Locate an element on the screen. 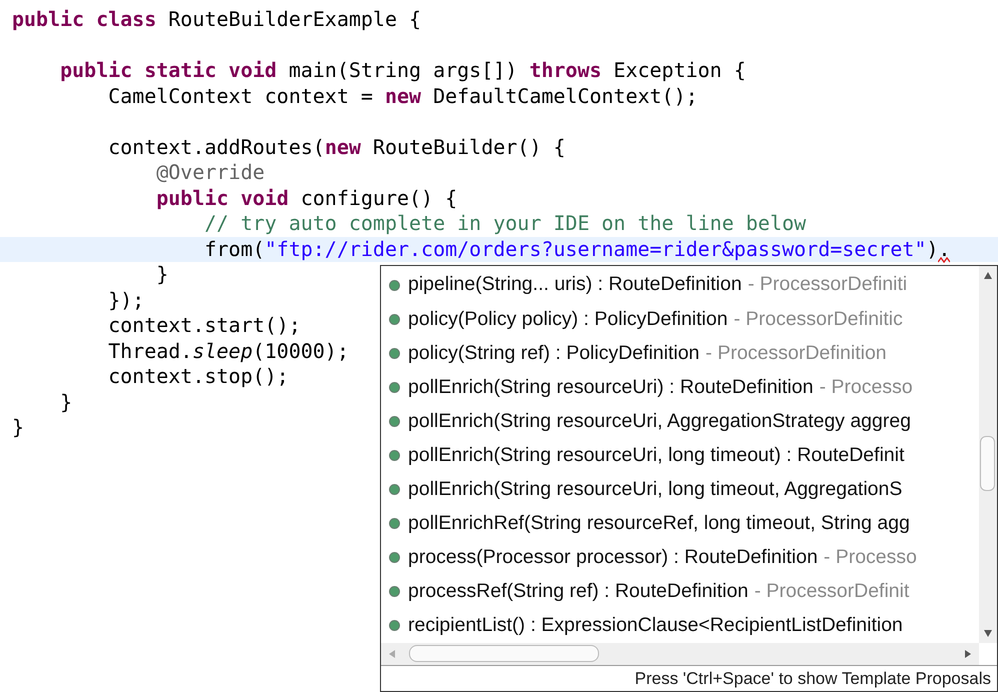  code-line: Thread.sleep(10000); is located at coordinates (228, 351).